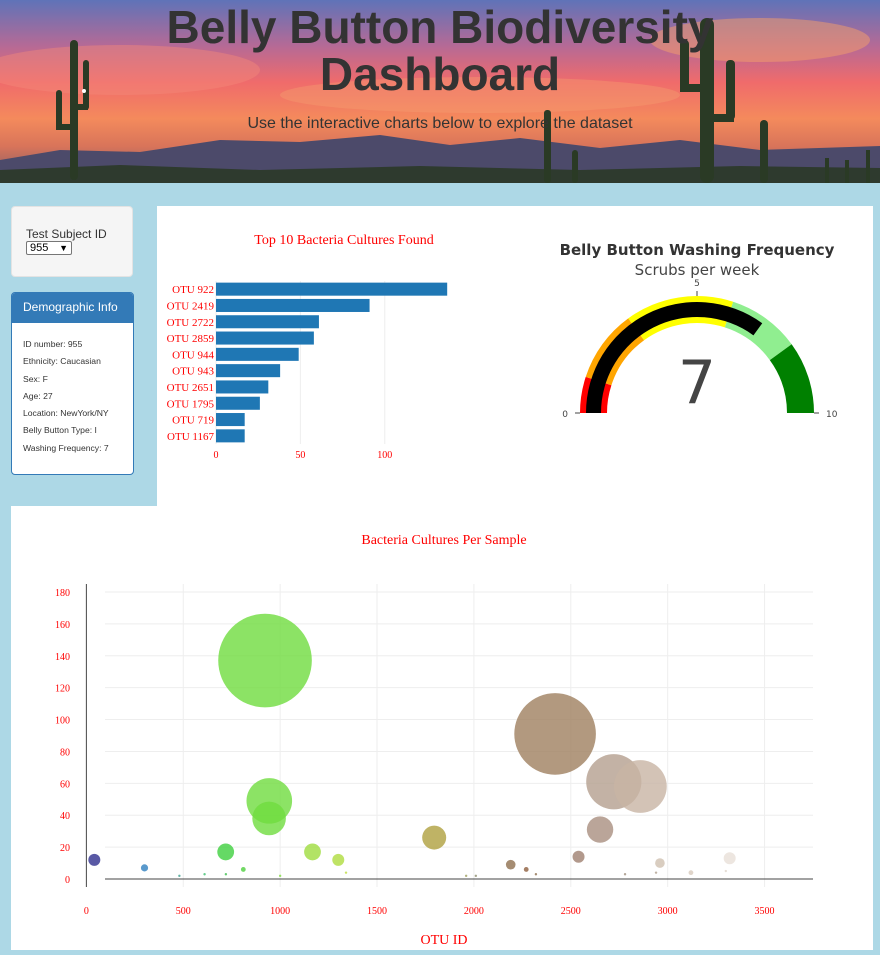 Image resolution: width=880 pixels, height=955 pixels. I want to click on bubble-y-tick-label: 180, so click(62, 593).